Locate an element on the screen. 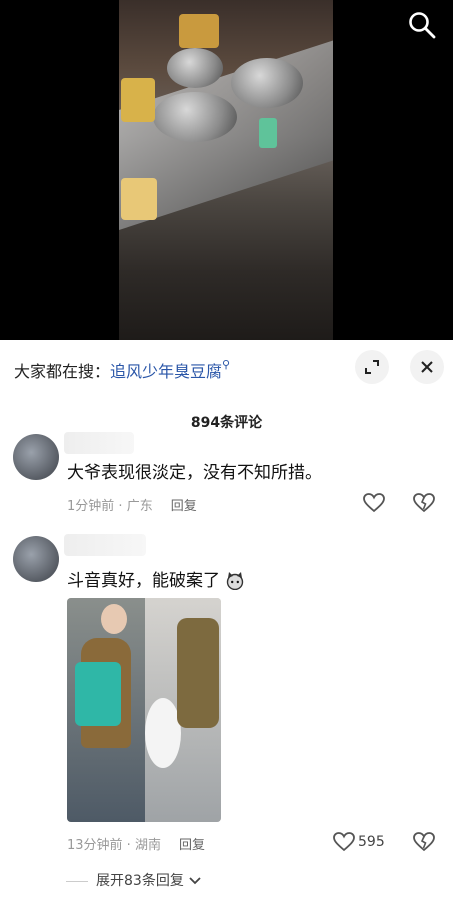  sink is located at coordinates (163, 733).